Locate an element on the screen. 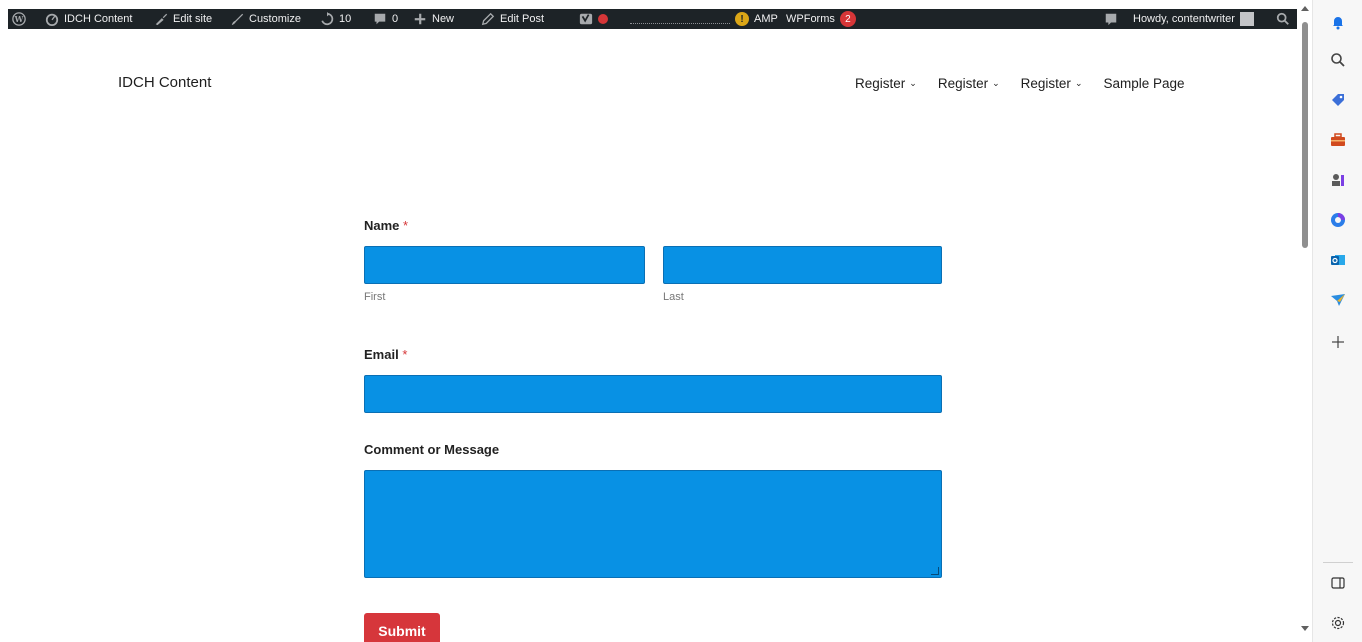  nav-item-register-1: Register ⌄ is located at coordinates (886, 83).